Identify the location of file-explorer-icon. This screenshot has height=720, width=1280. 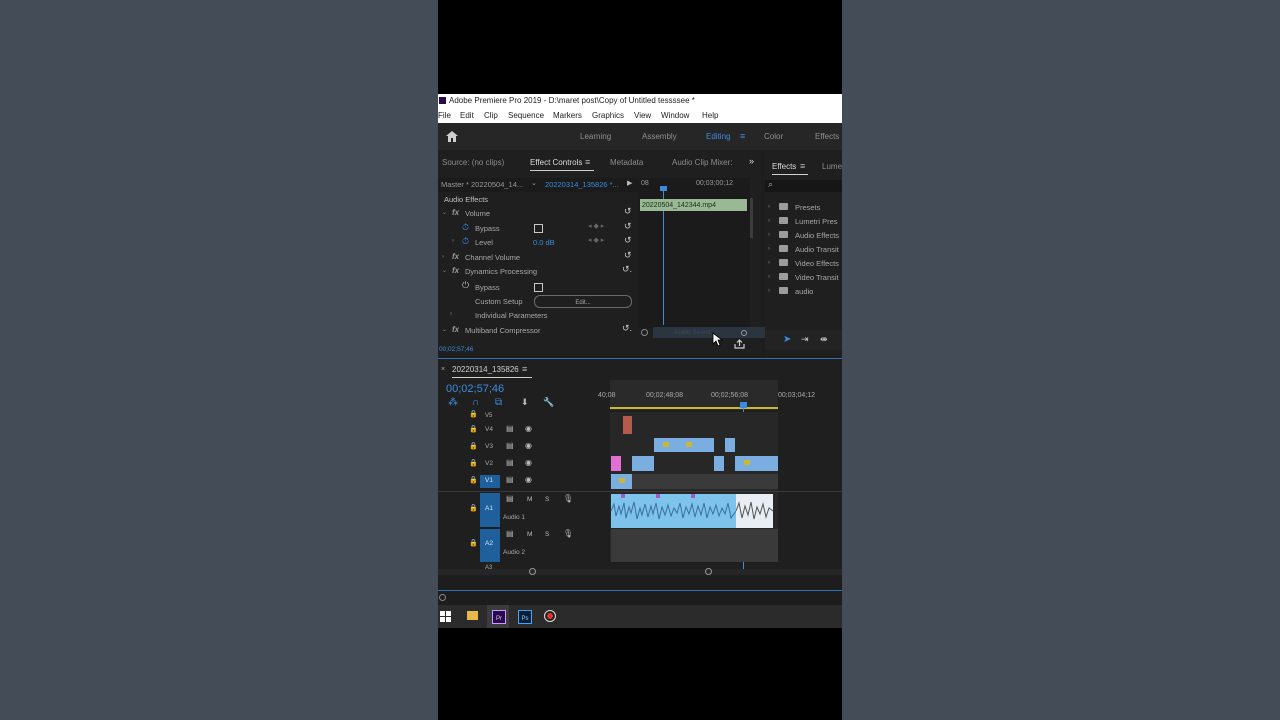
(472, 615).